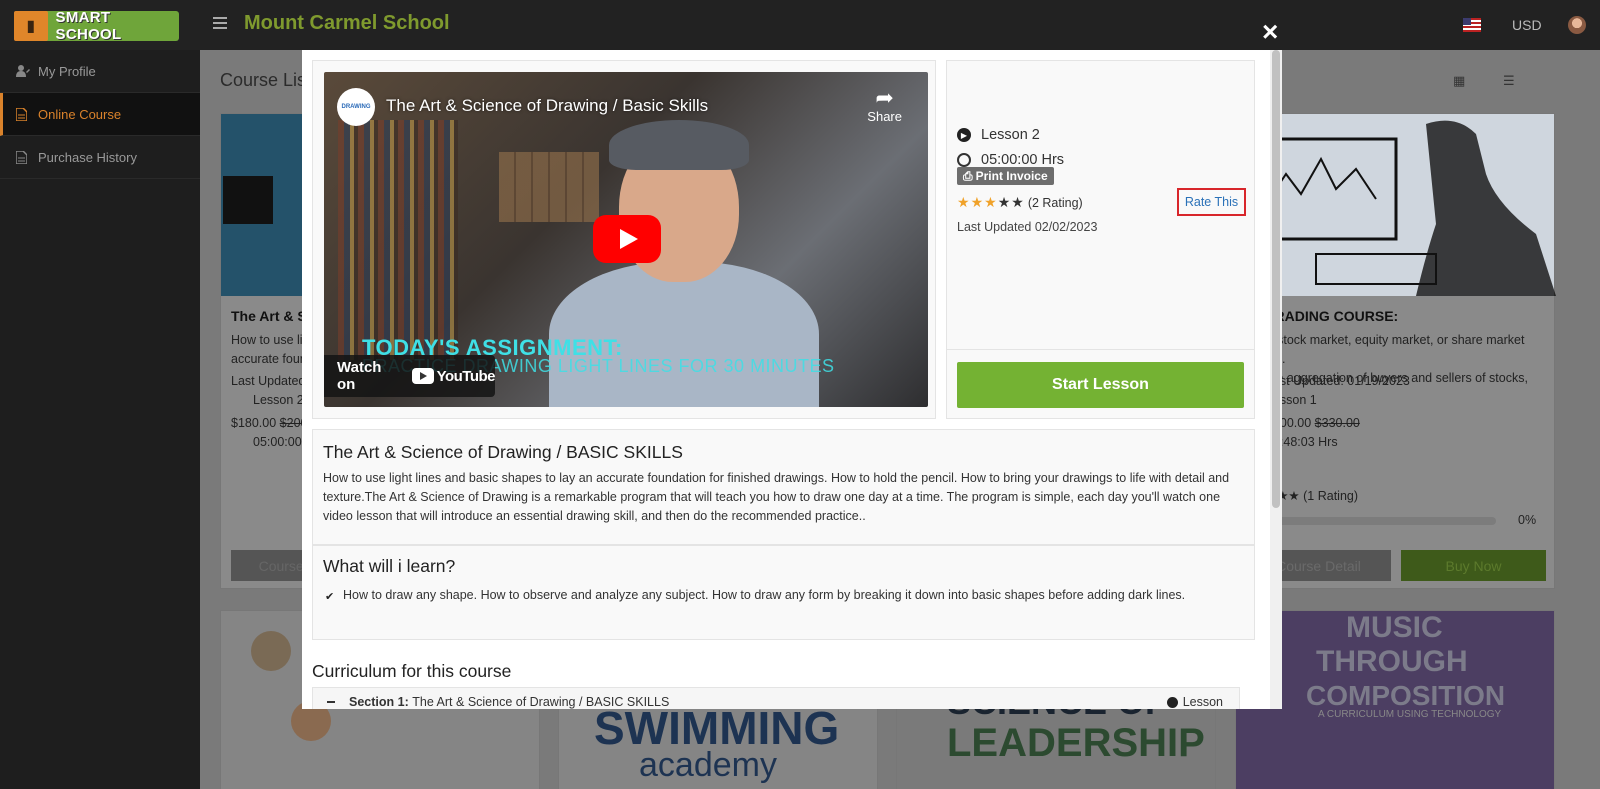 The width and height of the screenshot is (1600, 789). Describe the element at coordinates (1406, 661) in the screenshot. I see `music-title: MUSIC THROUGH COMPOSITION` at that location.